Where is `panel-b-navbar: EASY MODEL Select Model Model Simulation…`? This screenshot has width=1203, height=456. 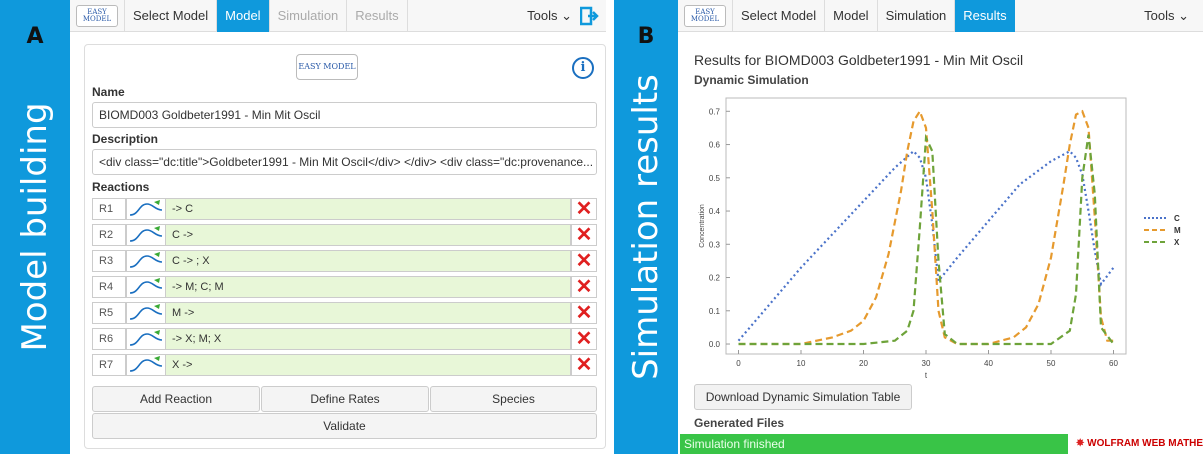
panel-b-navbar: EASY MODEL Select Model Model Simulation… is located at coordinates (940, 16).